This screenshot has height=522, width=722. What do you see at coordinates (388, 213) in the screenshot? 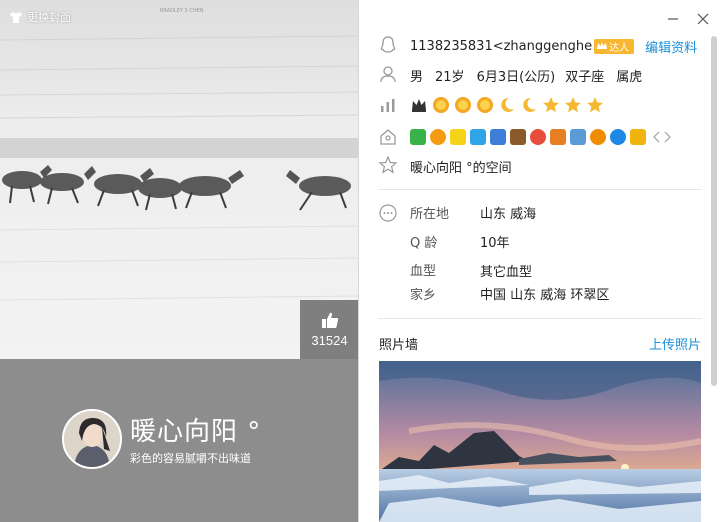
I see `more-icon` at bounding box center [388, 213].